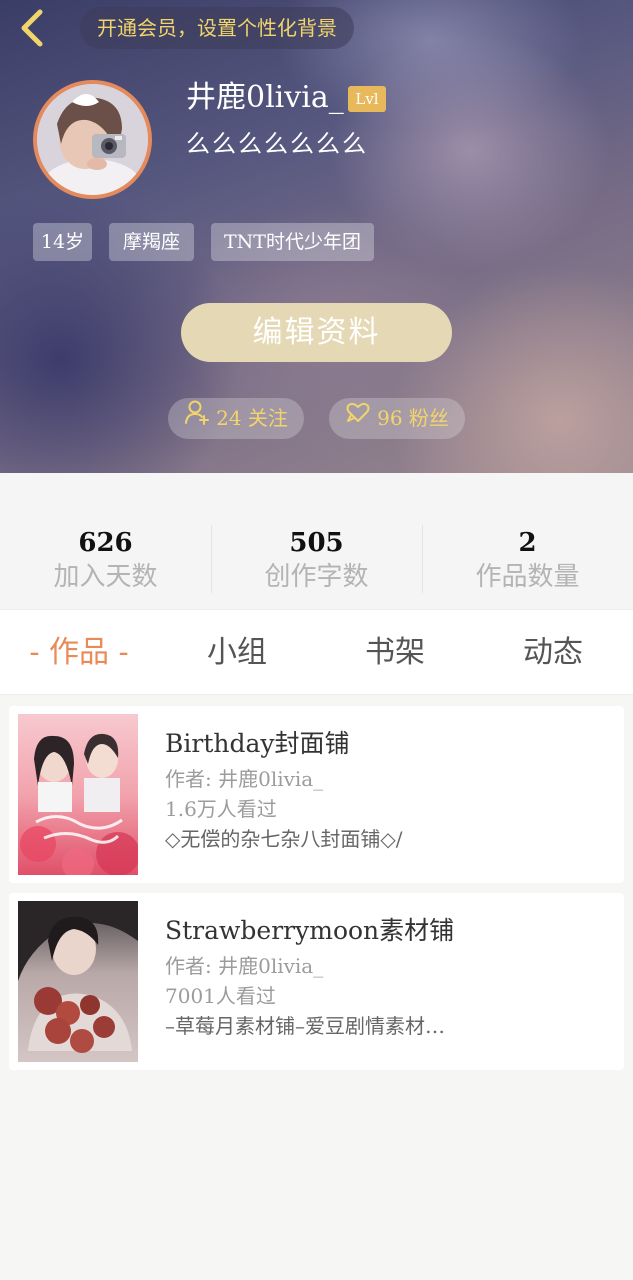 This screenshot has width=633, height=1280. Describe the element at coordinates (358, 418) in the screenshot. I see `heart-chat-icon` at that location.